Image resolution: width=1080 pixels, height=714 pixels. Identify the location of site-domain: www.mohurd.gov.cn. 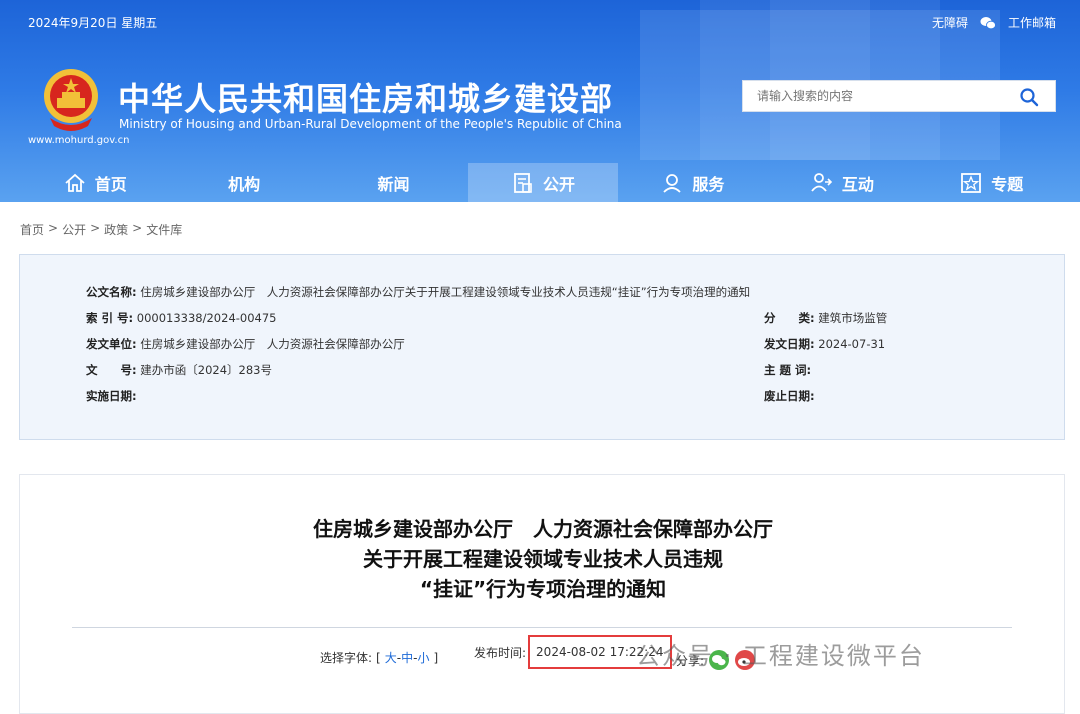
(79, 140).